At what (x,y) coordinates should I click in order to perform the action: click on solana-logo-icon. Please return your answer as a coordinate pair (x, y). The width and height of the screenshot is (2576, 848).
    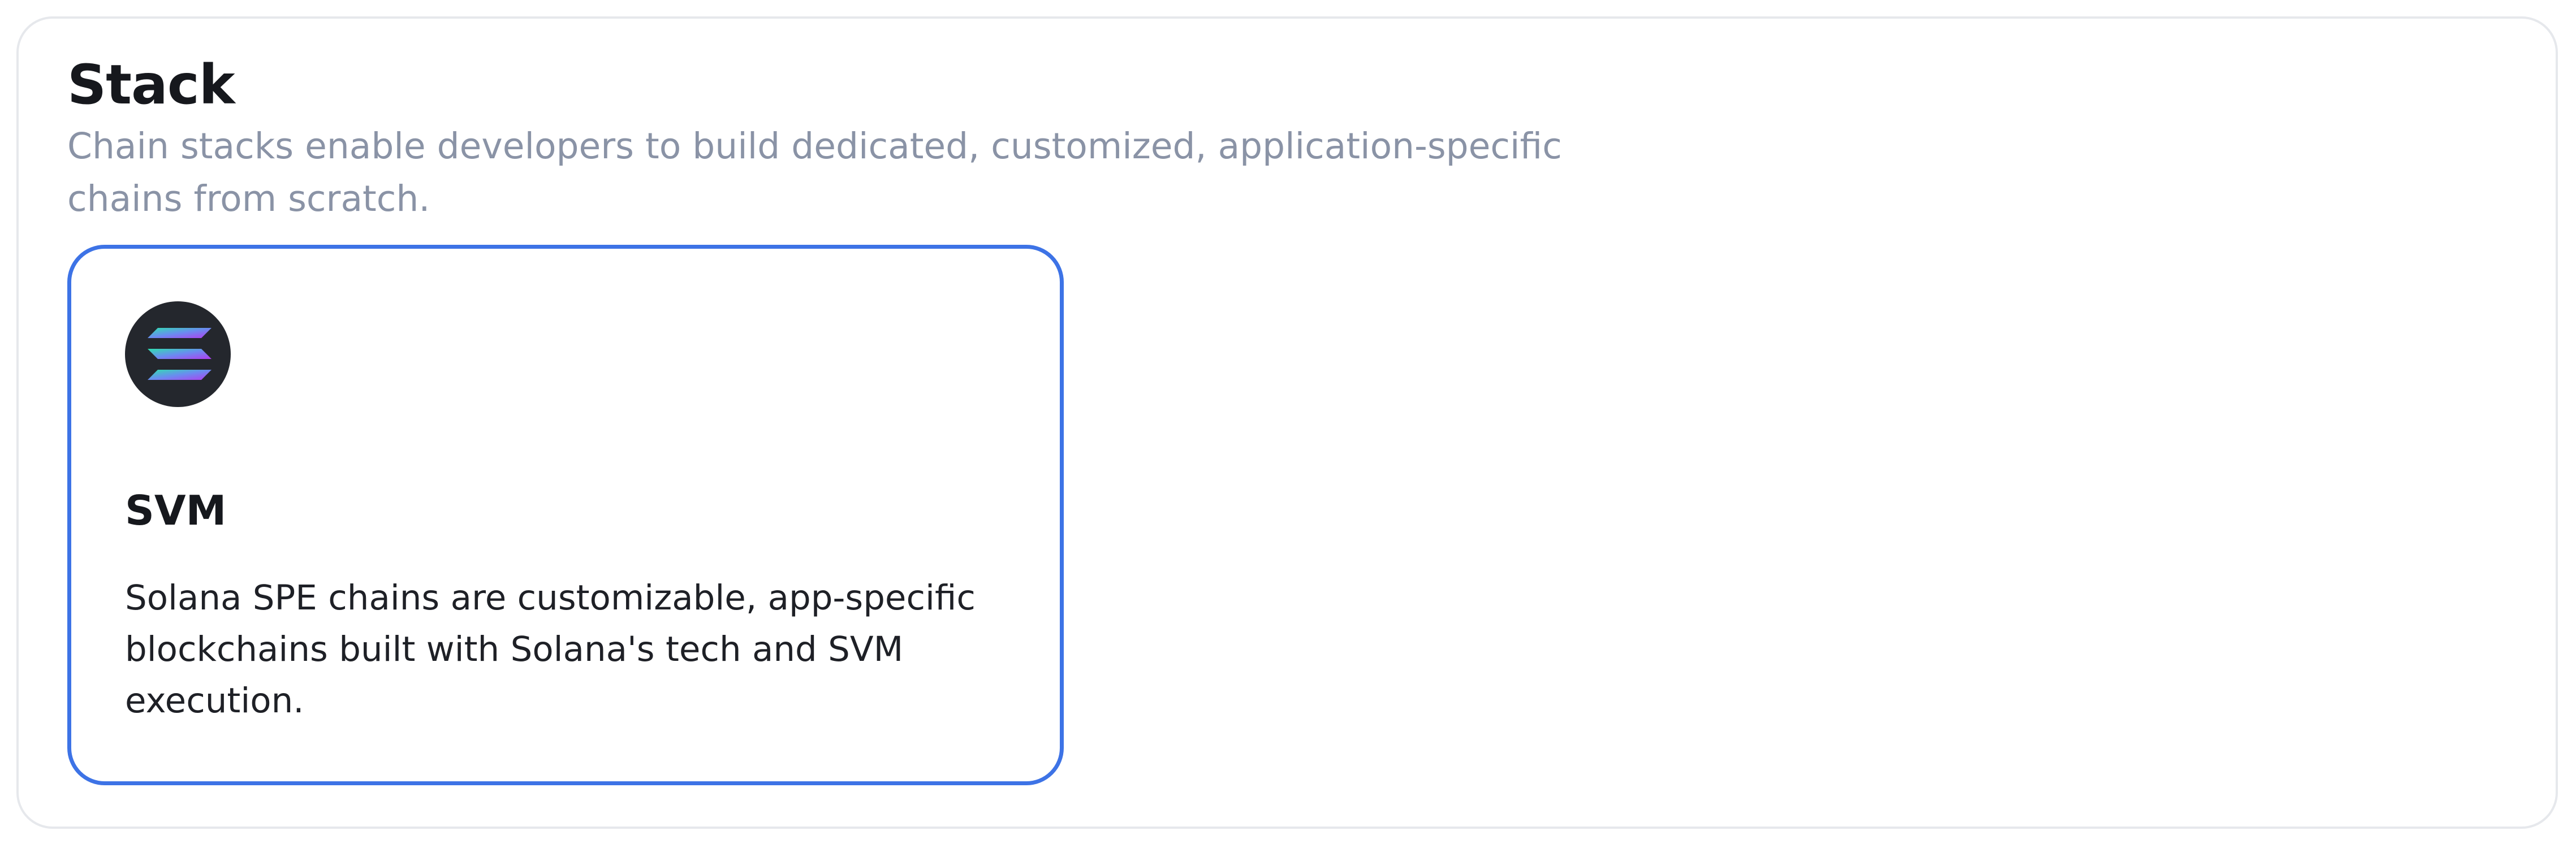
    Looking at the image, I should click on (178, 354).